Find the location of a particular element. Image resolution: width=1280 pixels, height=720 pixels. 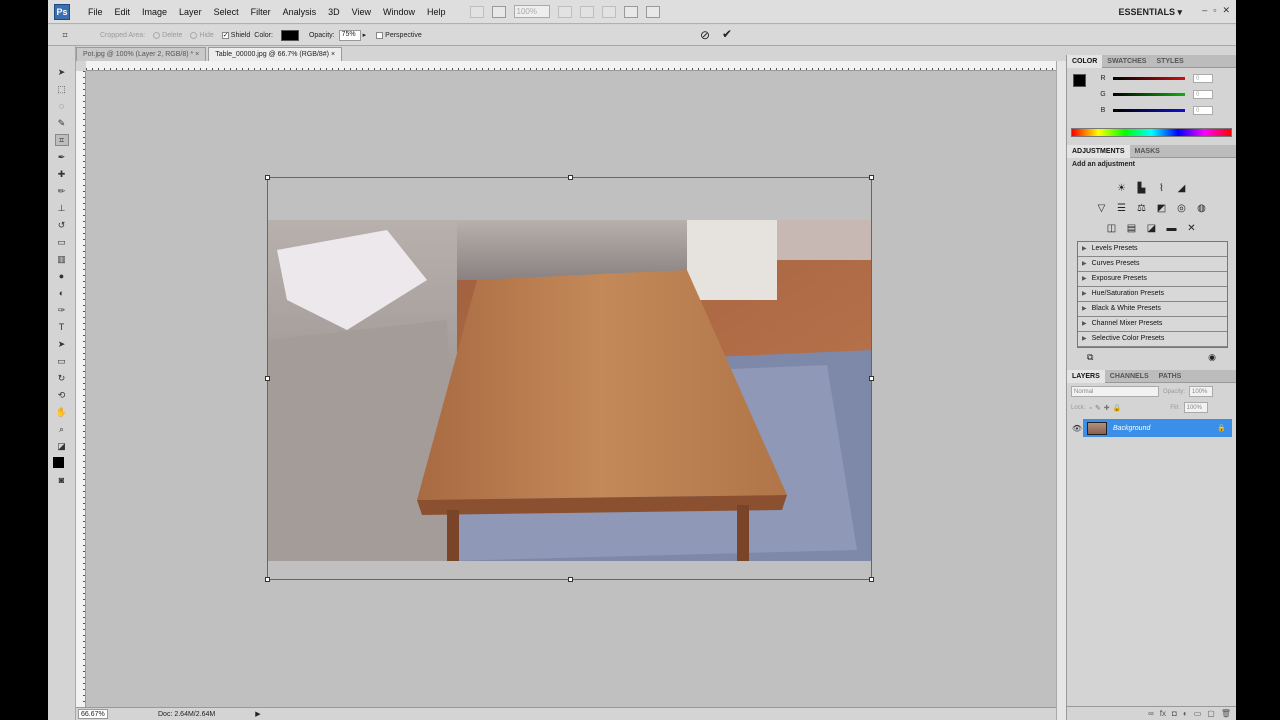

photo-filter-icon: ◎ is located at coordinates (1181, 208).